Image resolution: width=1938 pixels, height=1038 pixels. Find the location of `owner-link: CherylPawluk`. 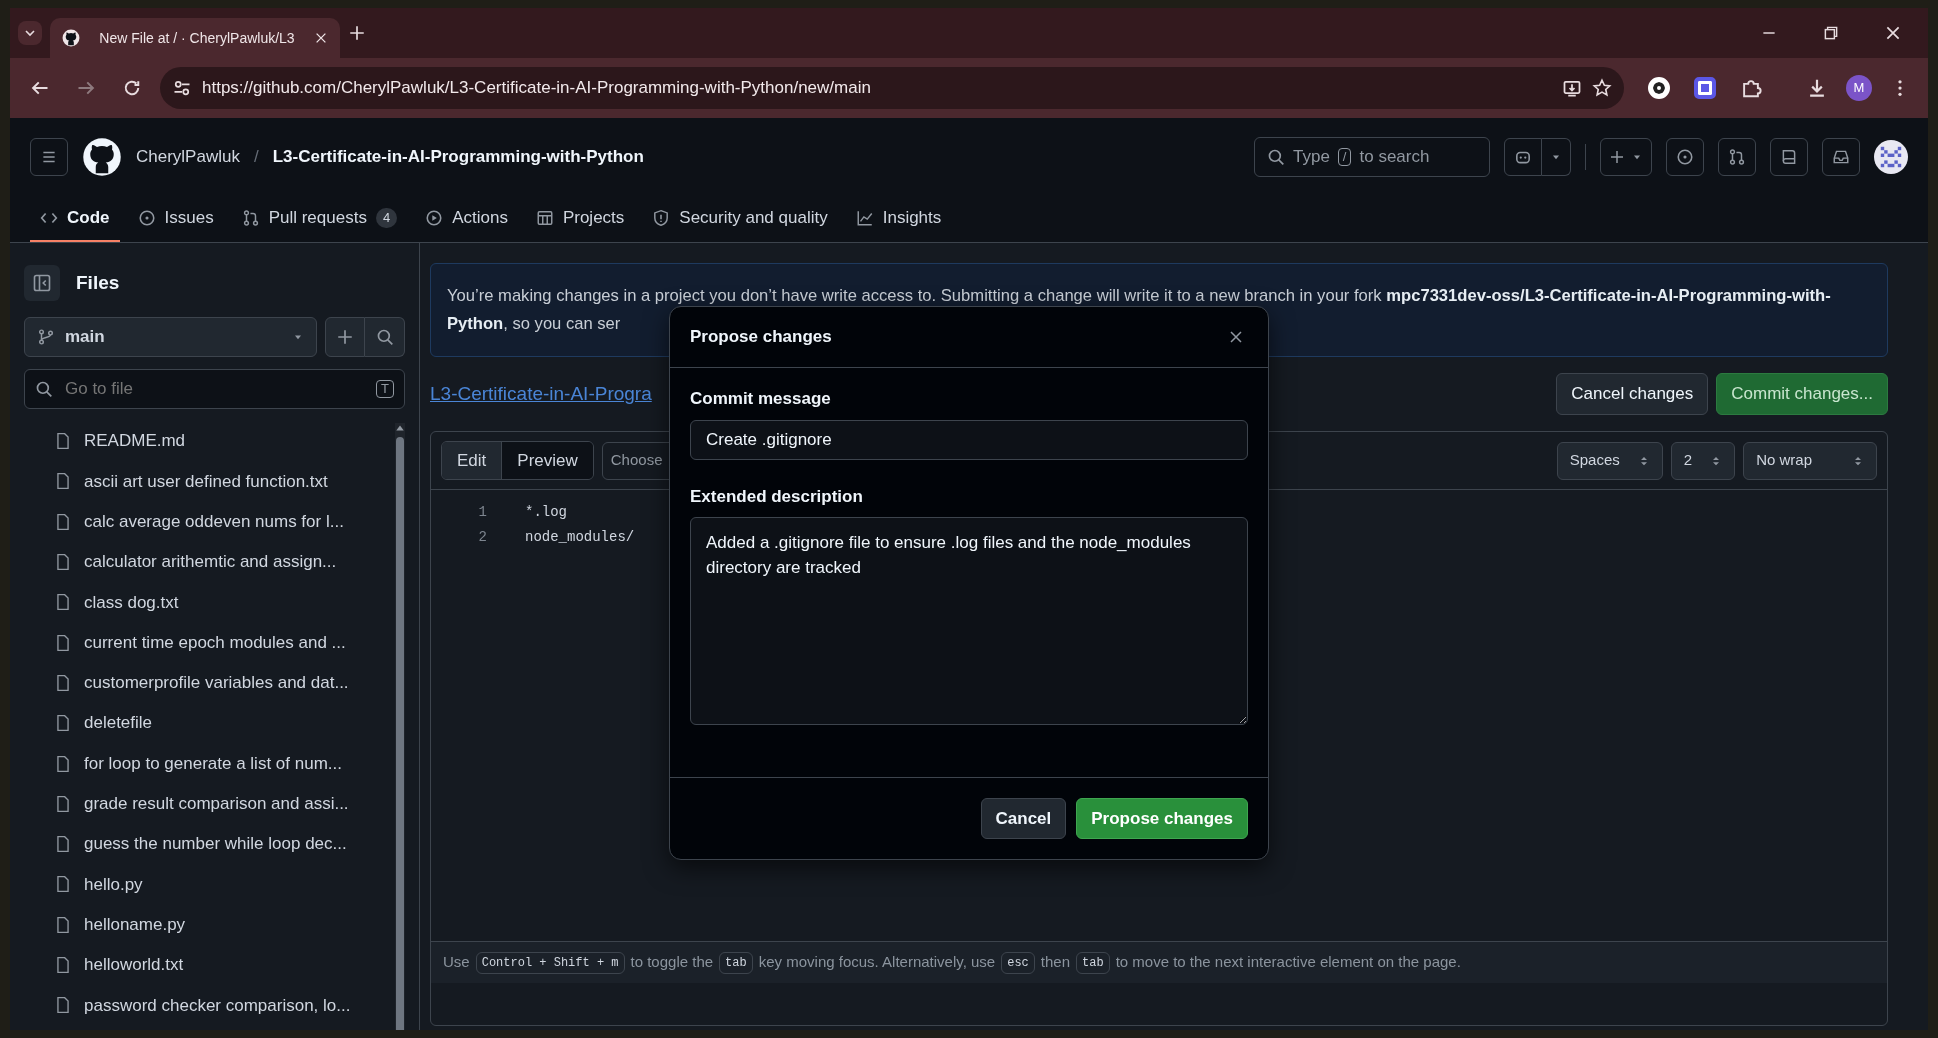

owner-link: CherylPawluk is located at coordinates (188, 157).